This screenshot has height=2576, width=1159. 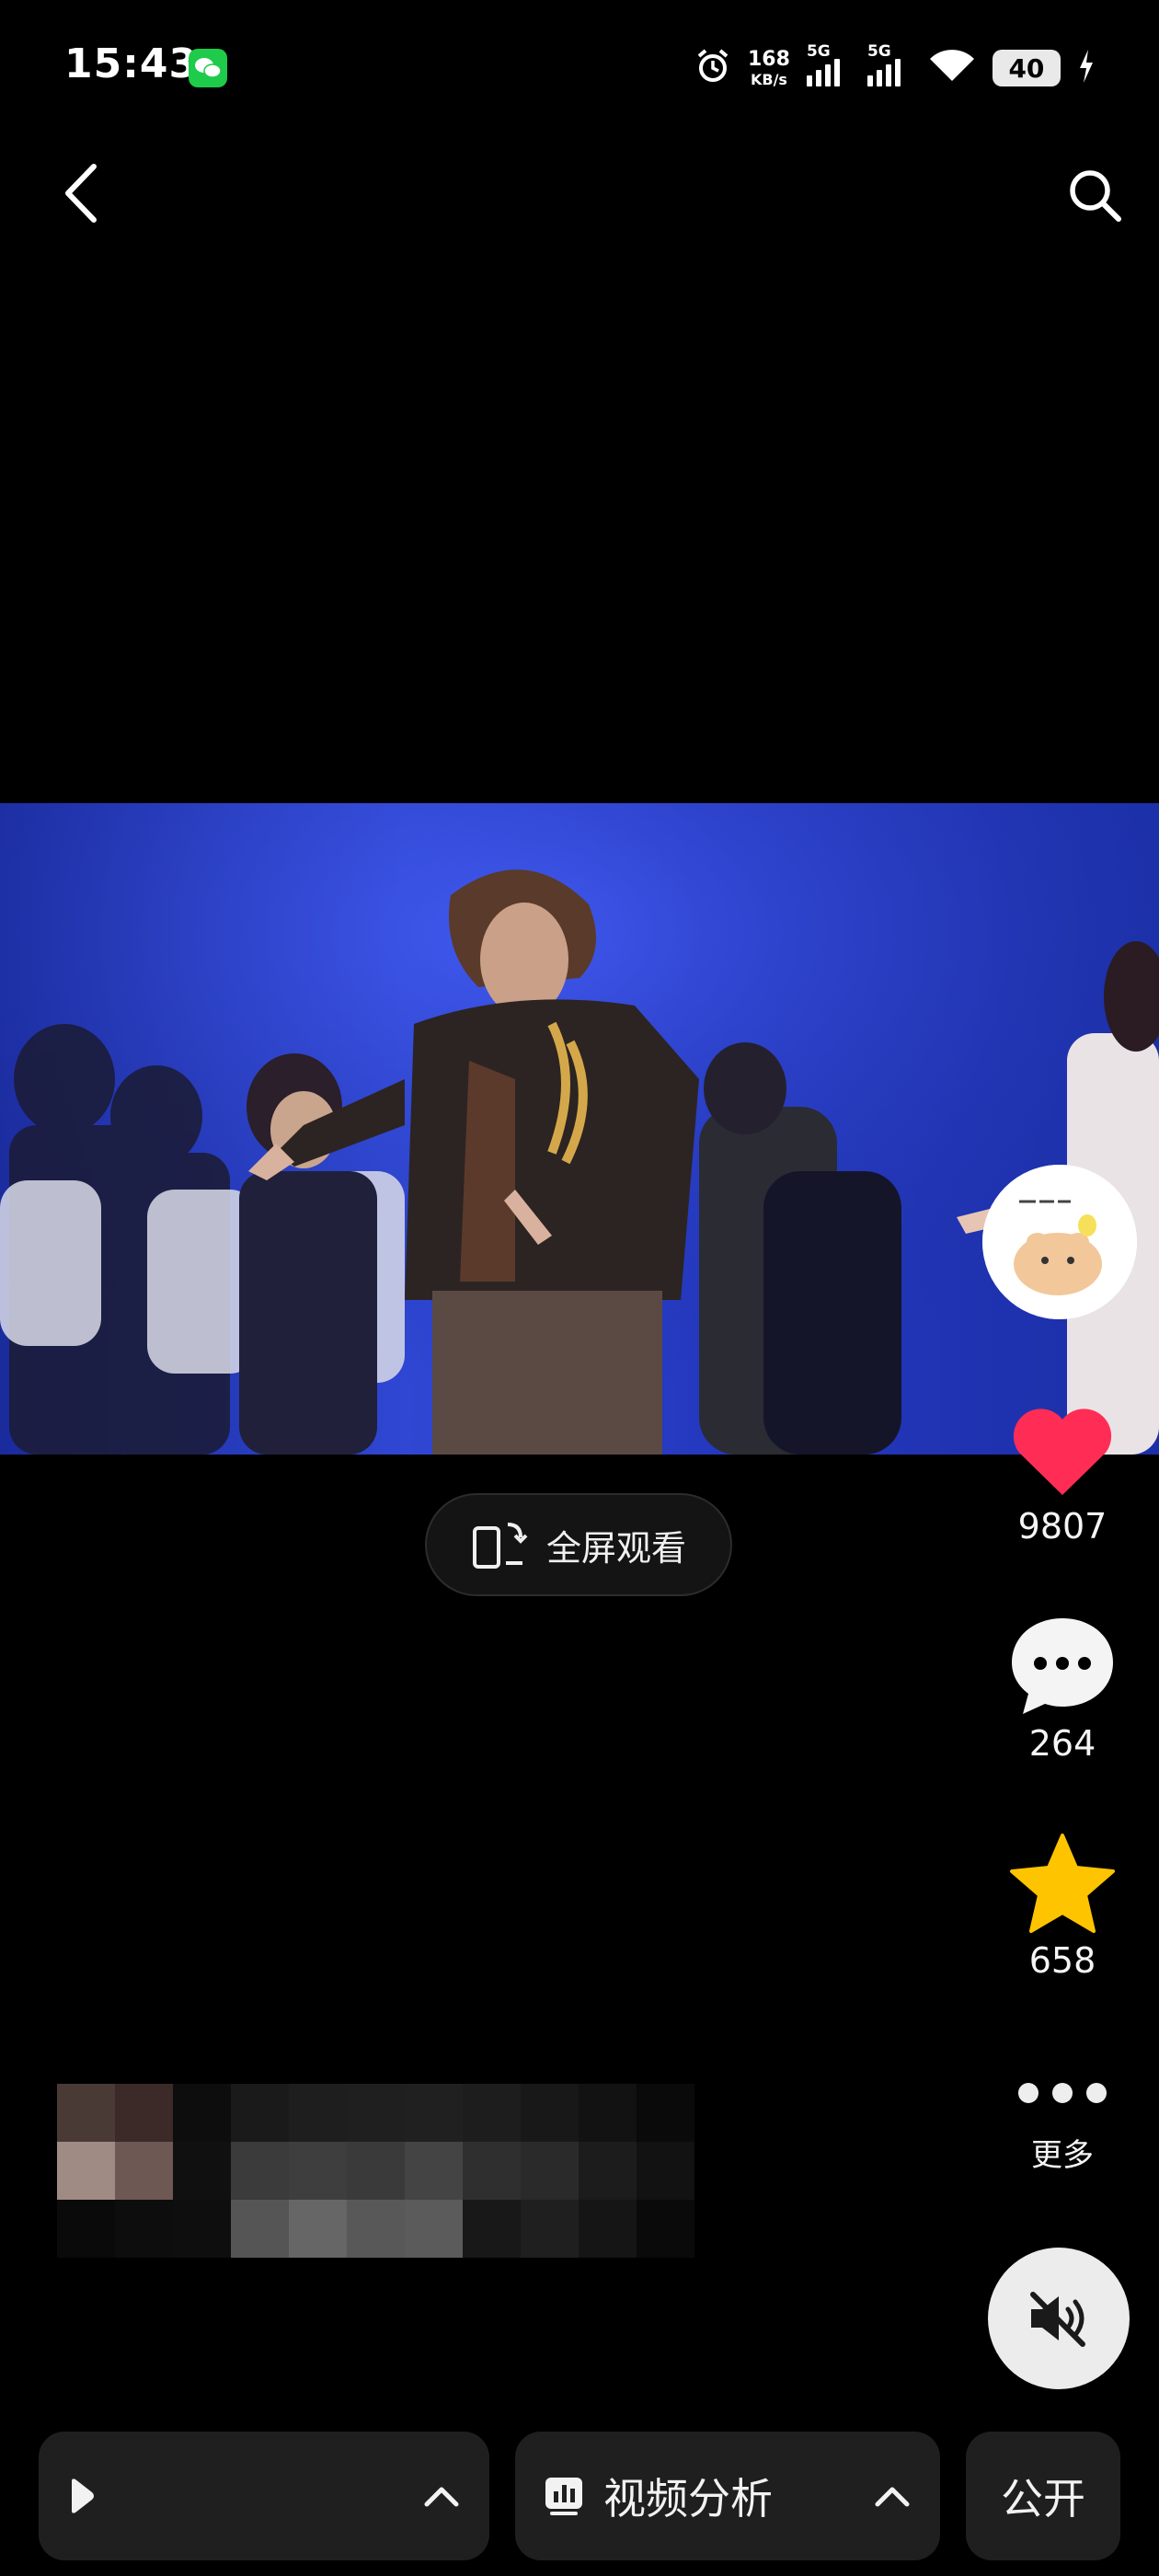 What do you see at coordinates (500, 1546) in the screenshot?
I see `rotate-screen-icon` at bounding box center [500, 1546].